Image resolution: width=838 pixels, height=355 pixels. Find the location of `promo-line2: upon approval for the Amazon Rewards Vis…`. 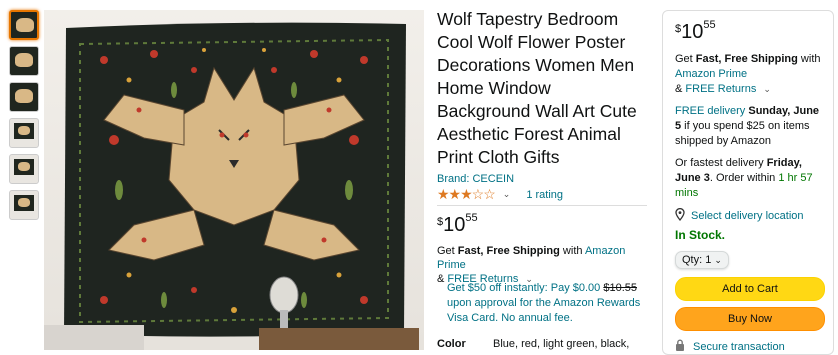

promo-line2: upon approval for the Amazon Rewards Vis… is located at coordinates (544, 310).